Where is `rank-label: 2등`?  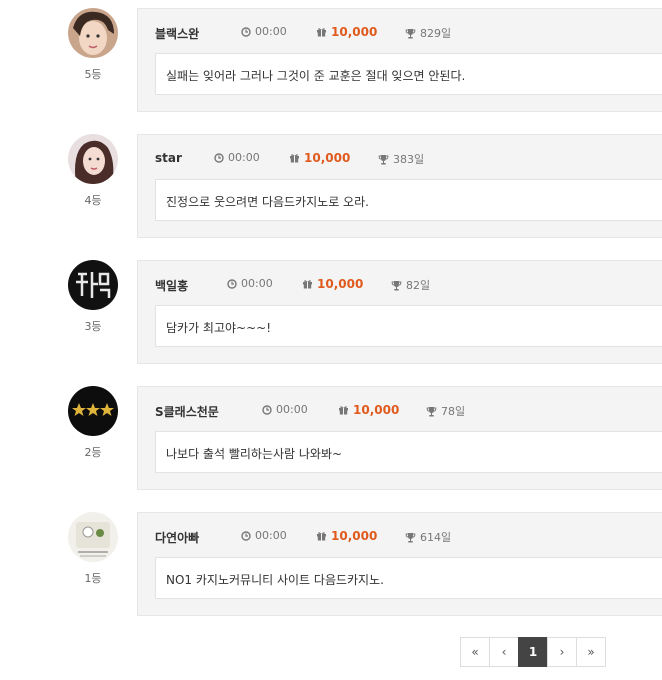
rank-label: 2등 is located at coordinates (93, 452).